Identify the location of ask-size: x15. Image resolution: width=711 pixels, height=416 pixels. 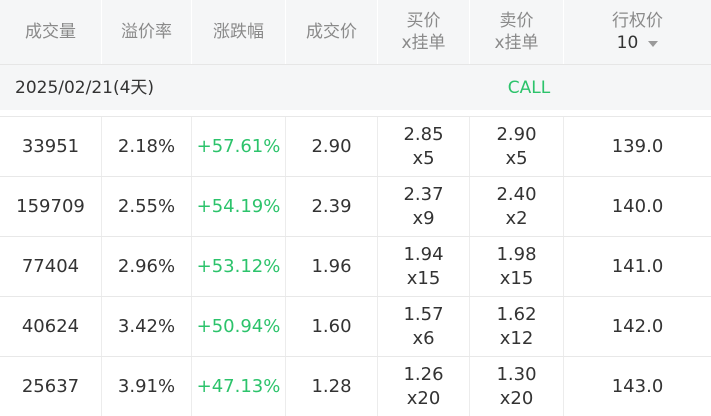
(516, 278).